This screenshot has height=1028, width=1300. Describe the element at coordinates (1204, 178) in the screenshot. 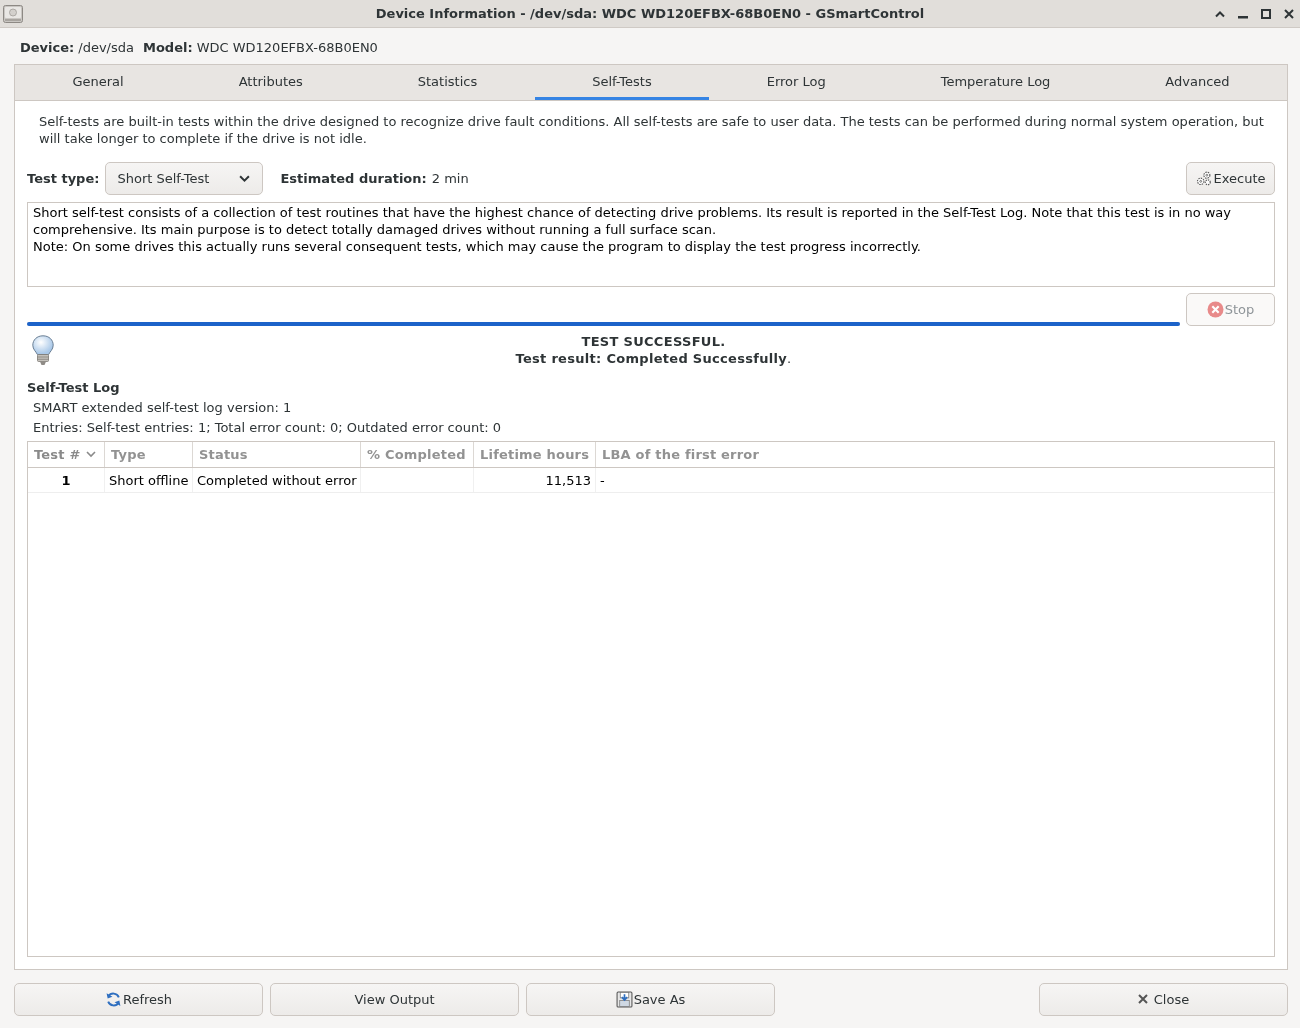

I see `gears-icon` at that location.